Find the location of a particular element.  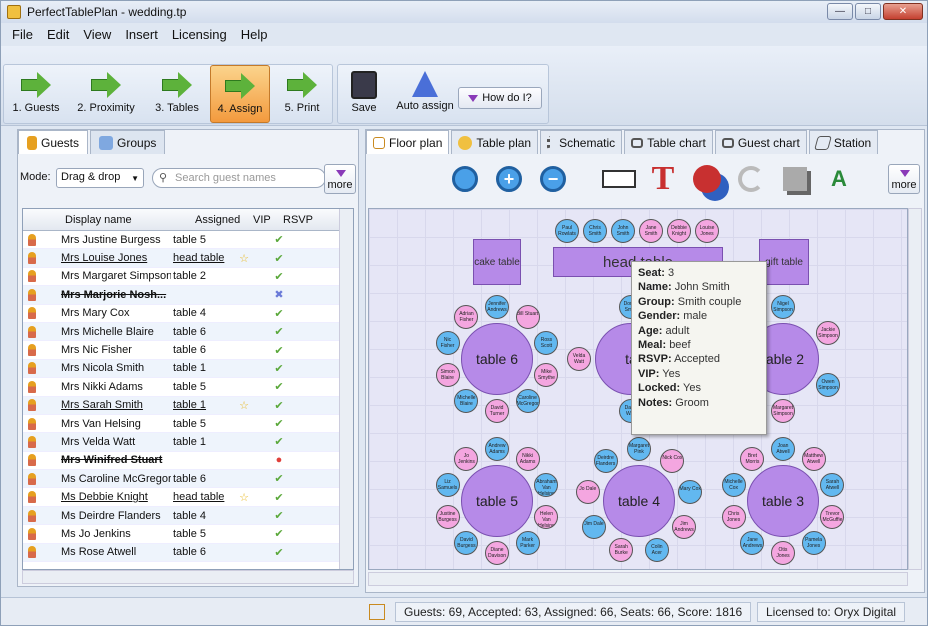

seat: Helen Van Helsing is located at coordinates (546, 517).